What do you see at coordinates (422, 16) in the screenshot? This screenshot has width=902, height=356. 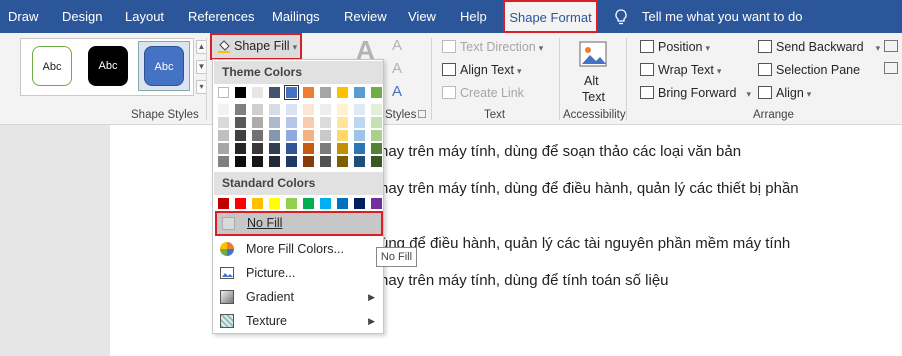 I see `tab-view: View` at bounding box center [422, 16].